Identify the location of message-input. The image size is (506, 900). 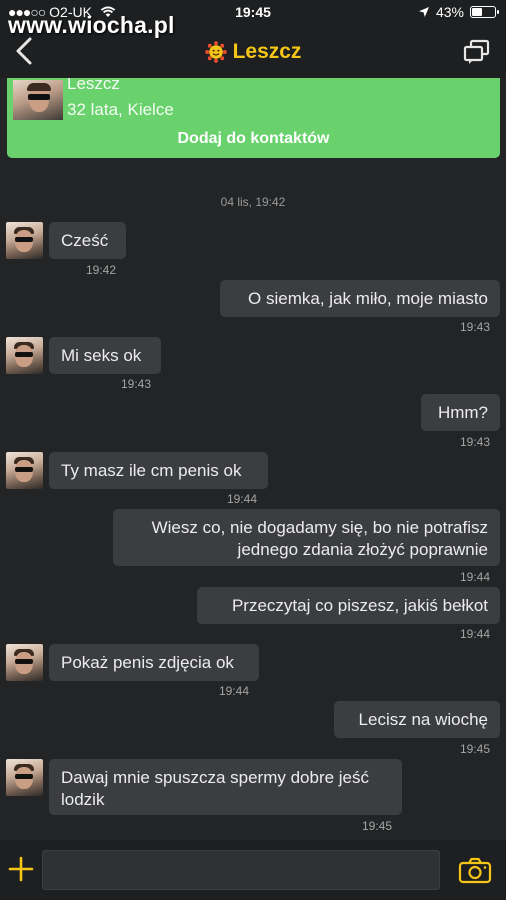
(241, 870).